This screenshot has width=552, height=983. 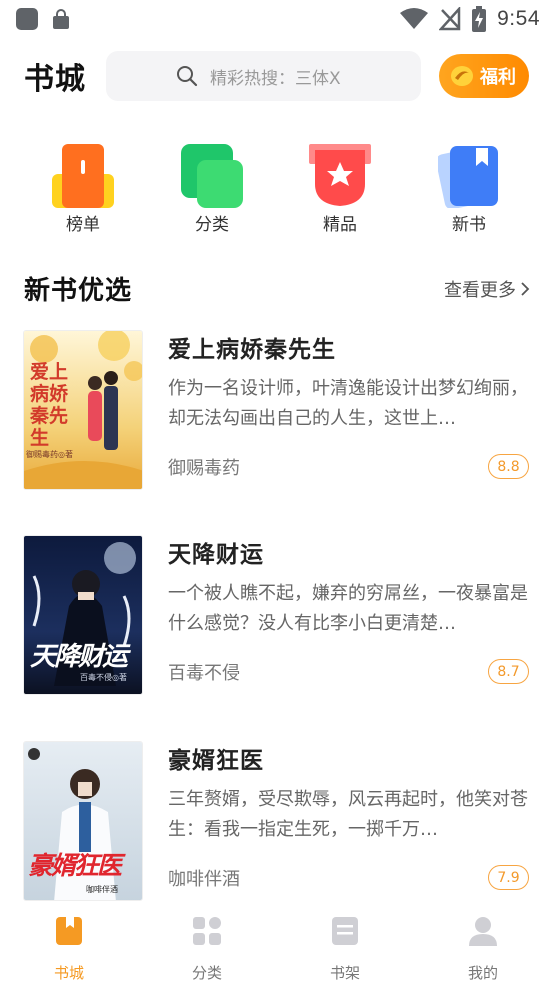 I want to click on search-input: 精彩热搜：三体X, so click(x=263, y=76).